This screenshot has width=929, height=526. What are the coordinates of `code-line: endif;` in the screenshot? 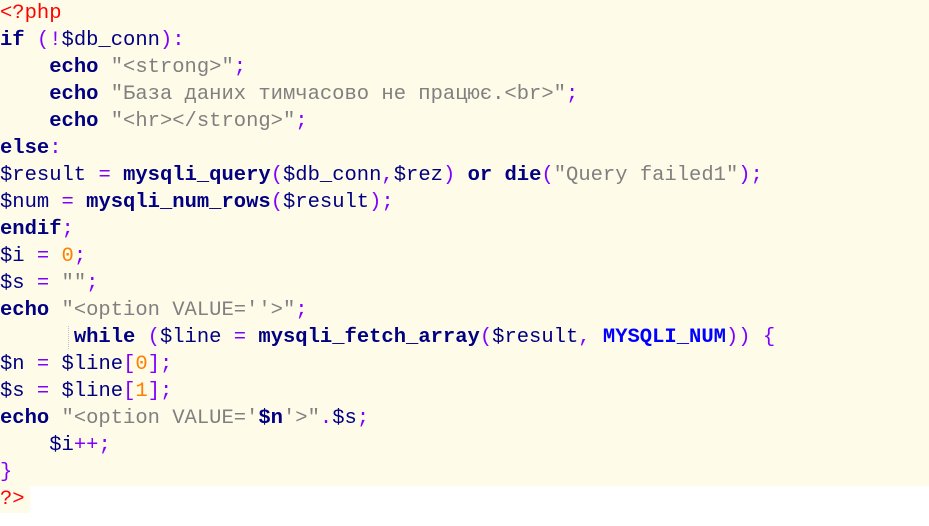 It's located at (464, 229).